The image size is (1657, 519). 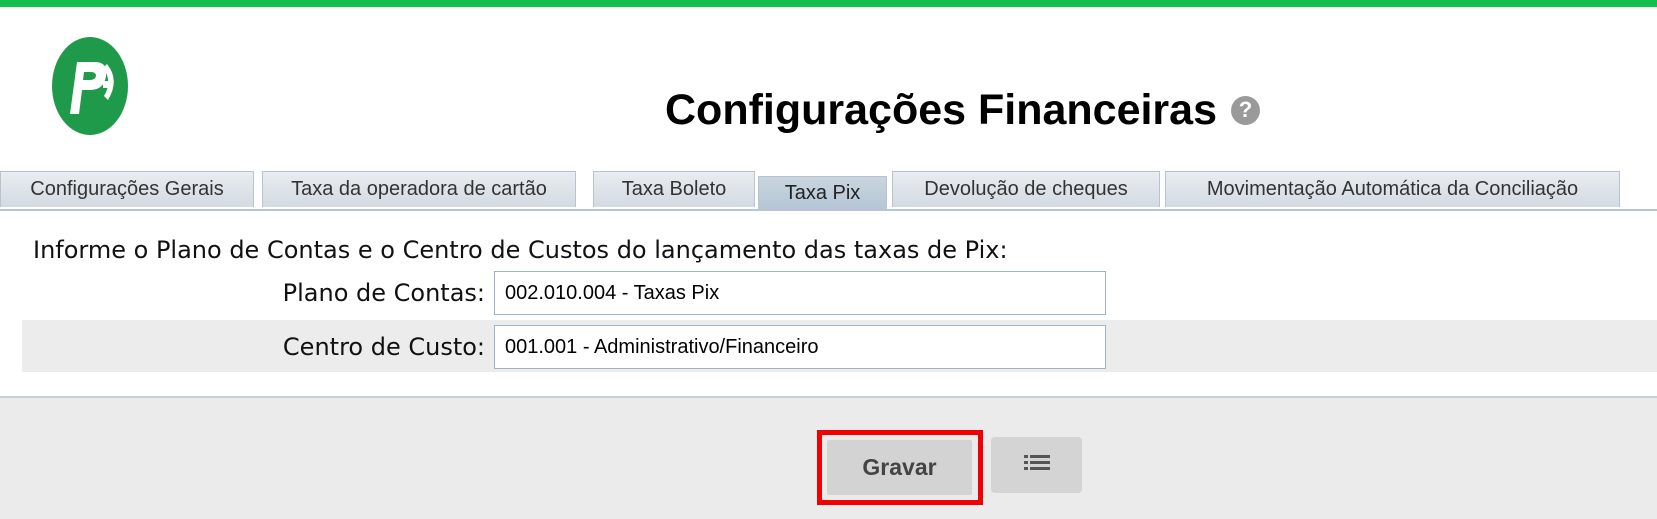 What do you see at coordinates (90, 86) in the screenshot?
I see `app-logo-icon` at bounding box center [90, 86].